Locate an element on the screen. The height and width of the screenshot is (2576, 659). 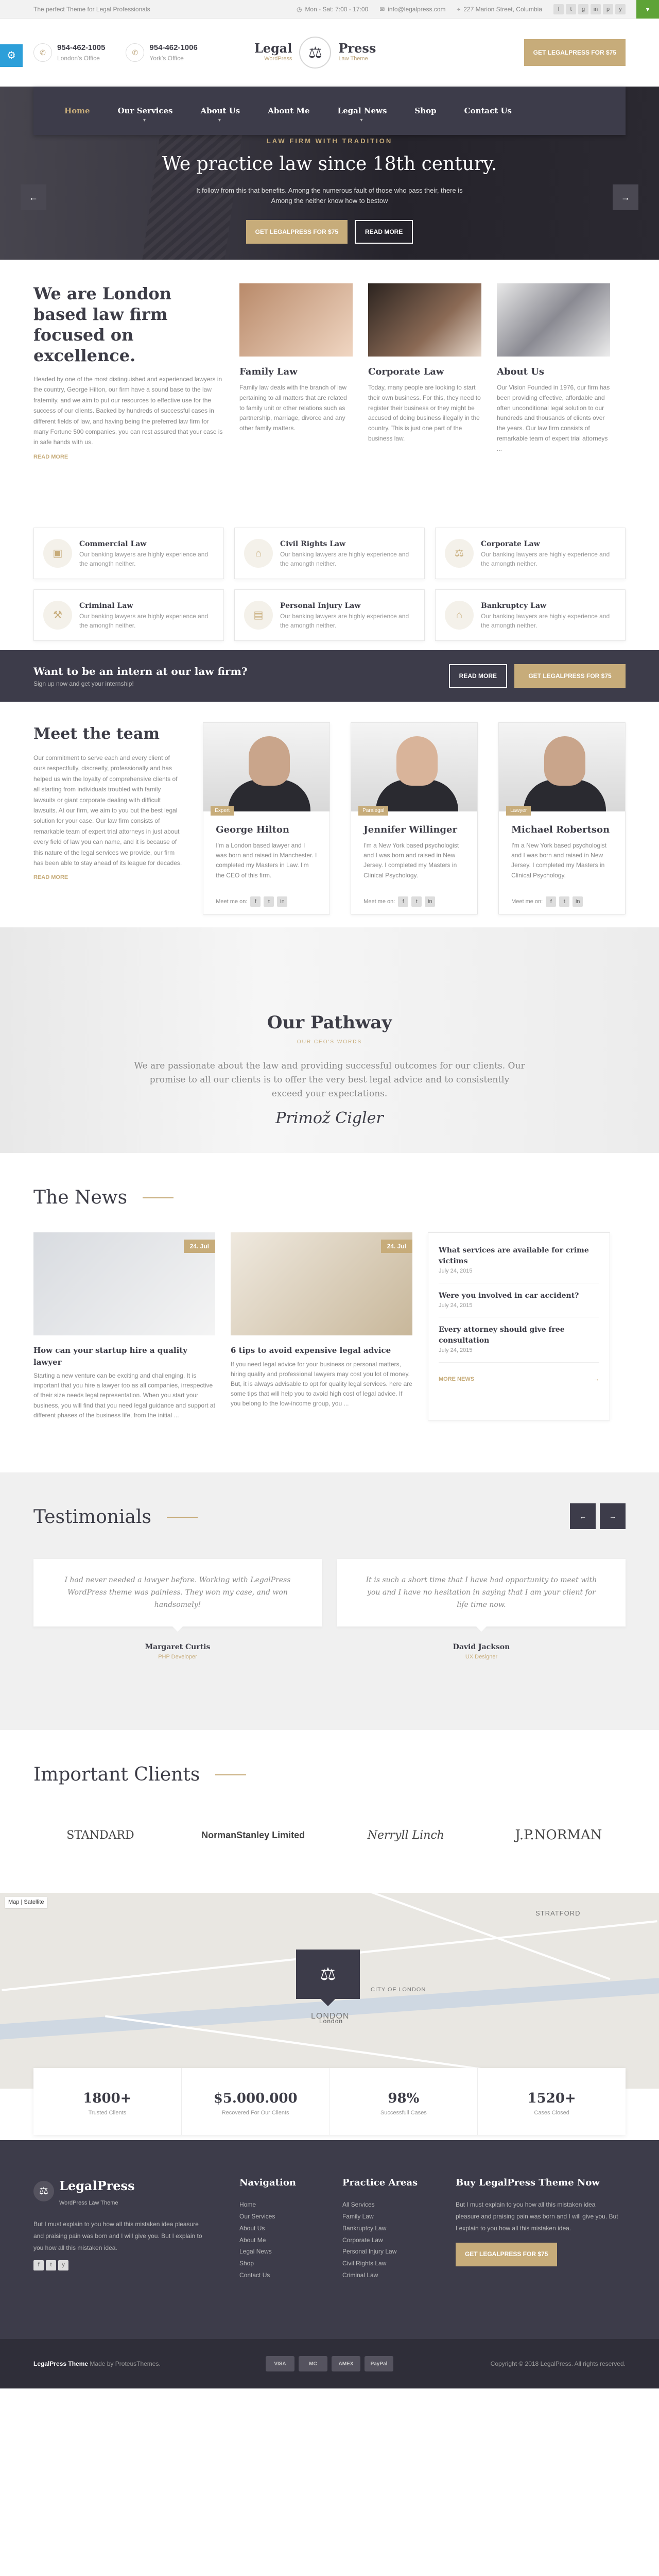
google-icon: g is located at coordinates (583, 9).